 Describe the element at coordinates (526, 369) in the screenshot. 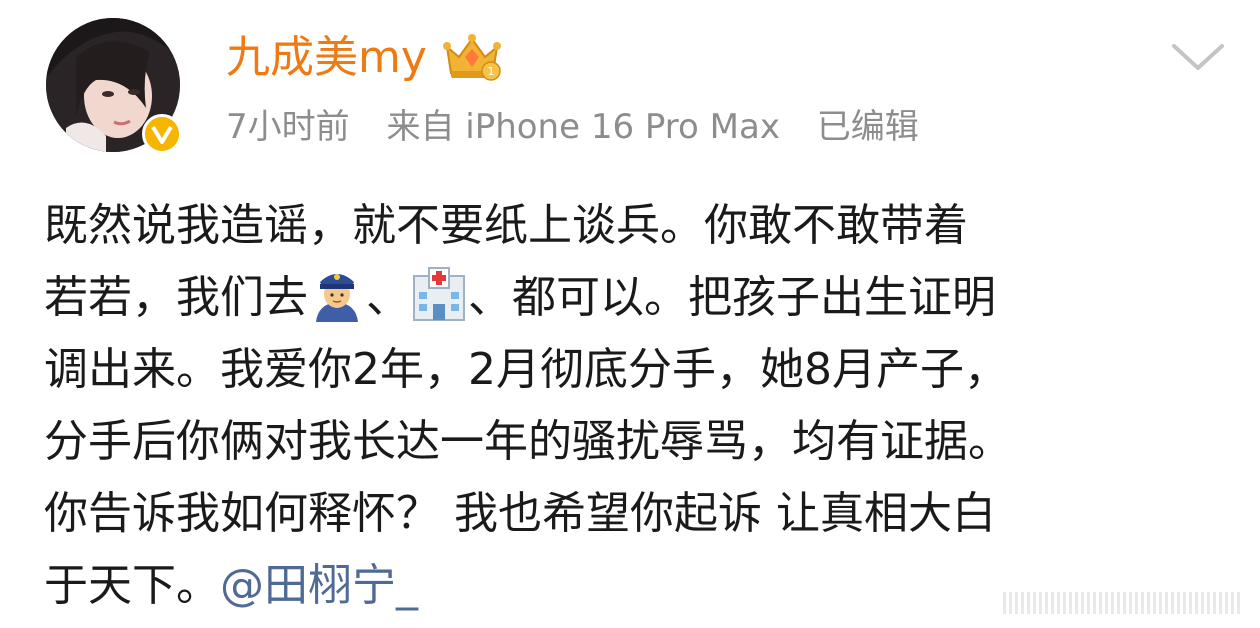

I see `post-line-3: 调出来。我爱你2年，2月彻底分手，她8月产子，` at that location.